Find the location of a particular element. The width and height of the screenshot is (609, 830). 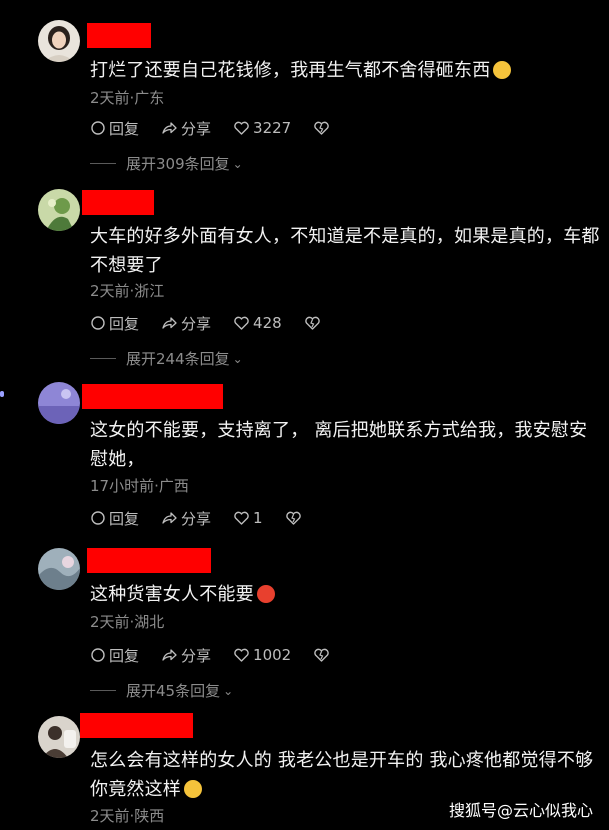

expand-label: 展开244条回复 is located at coordinates (178, 359).